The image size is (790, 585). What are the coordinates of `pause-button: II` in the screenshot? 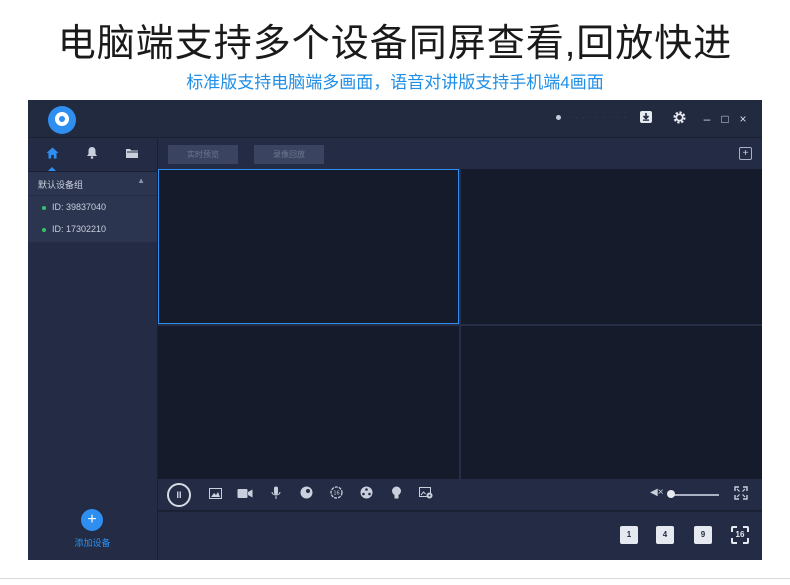 It's located at (179, 495).